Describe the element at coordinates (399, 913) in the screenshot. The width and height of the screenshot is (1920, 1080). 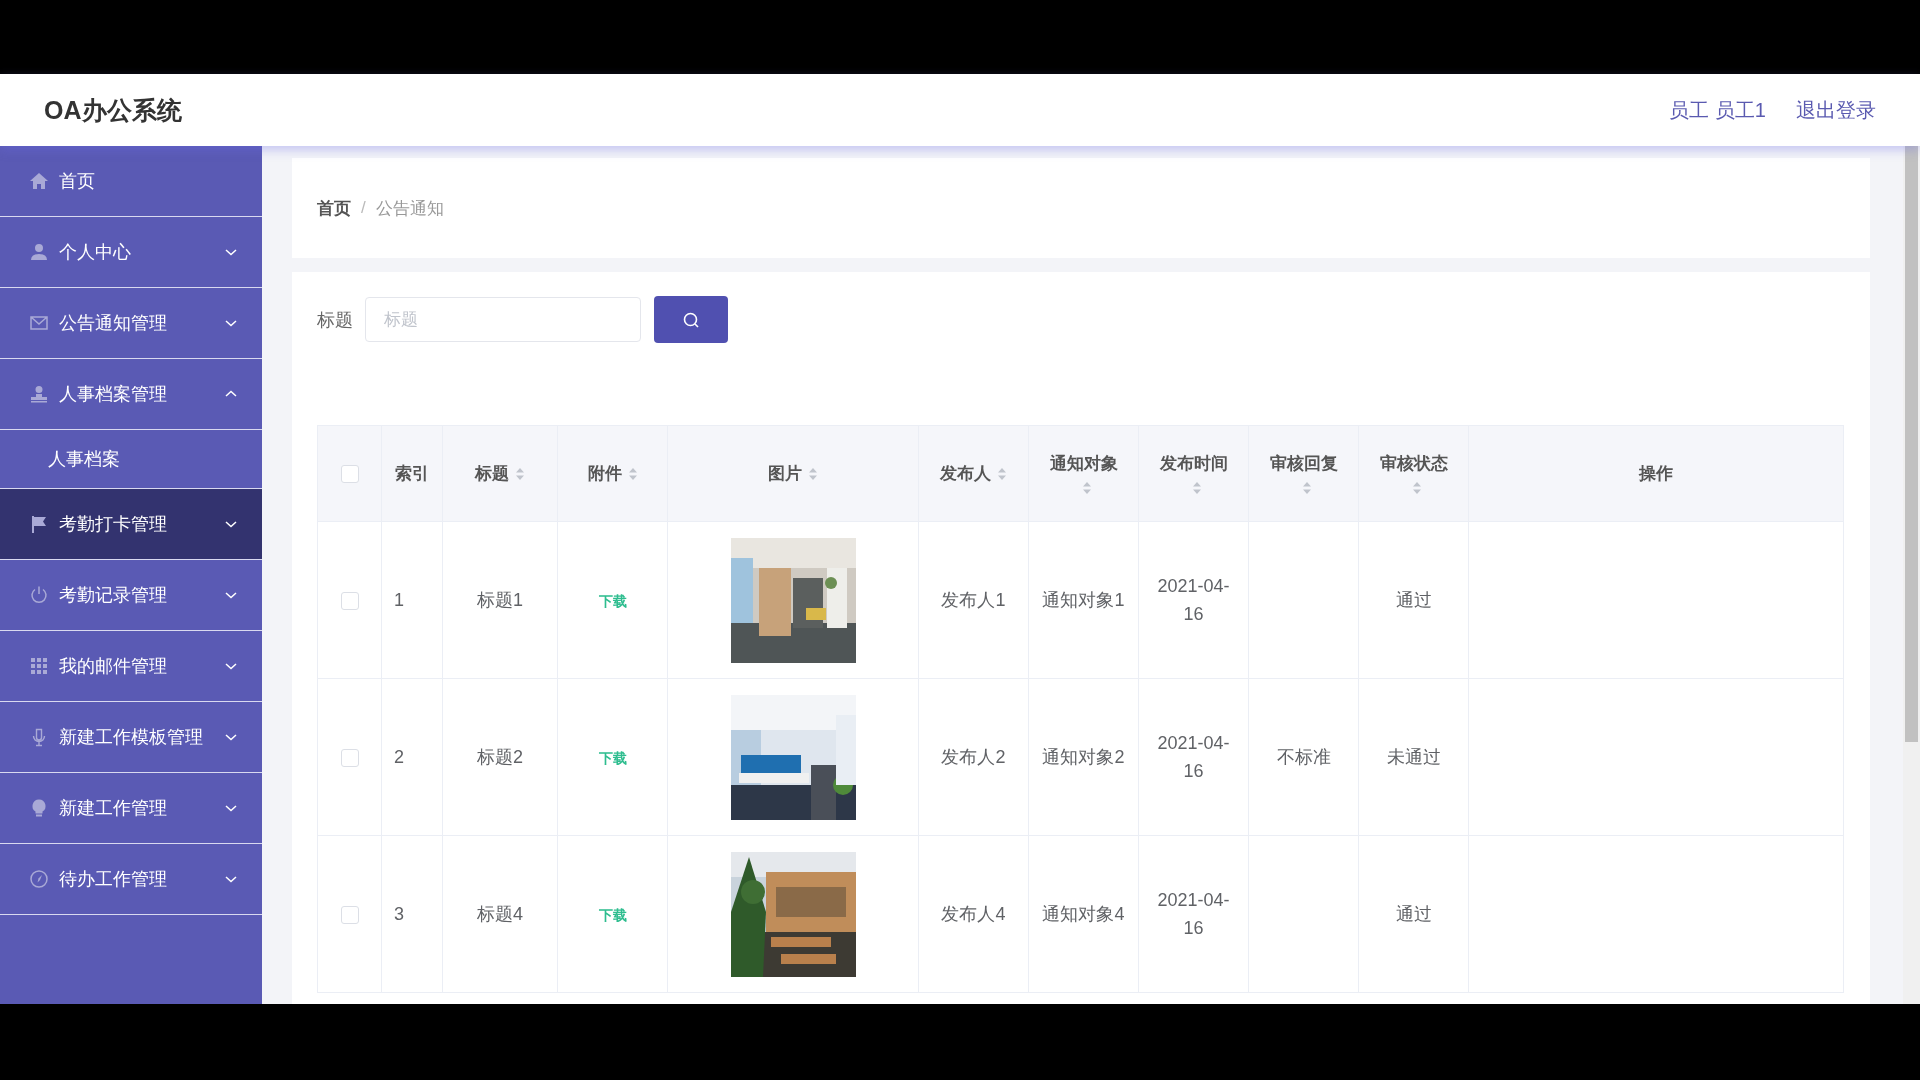
I see `table-cell: 3` at that location.